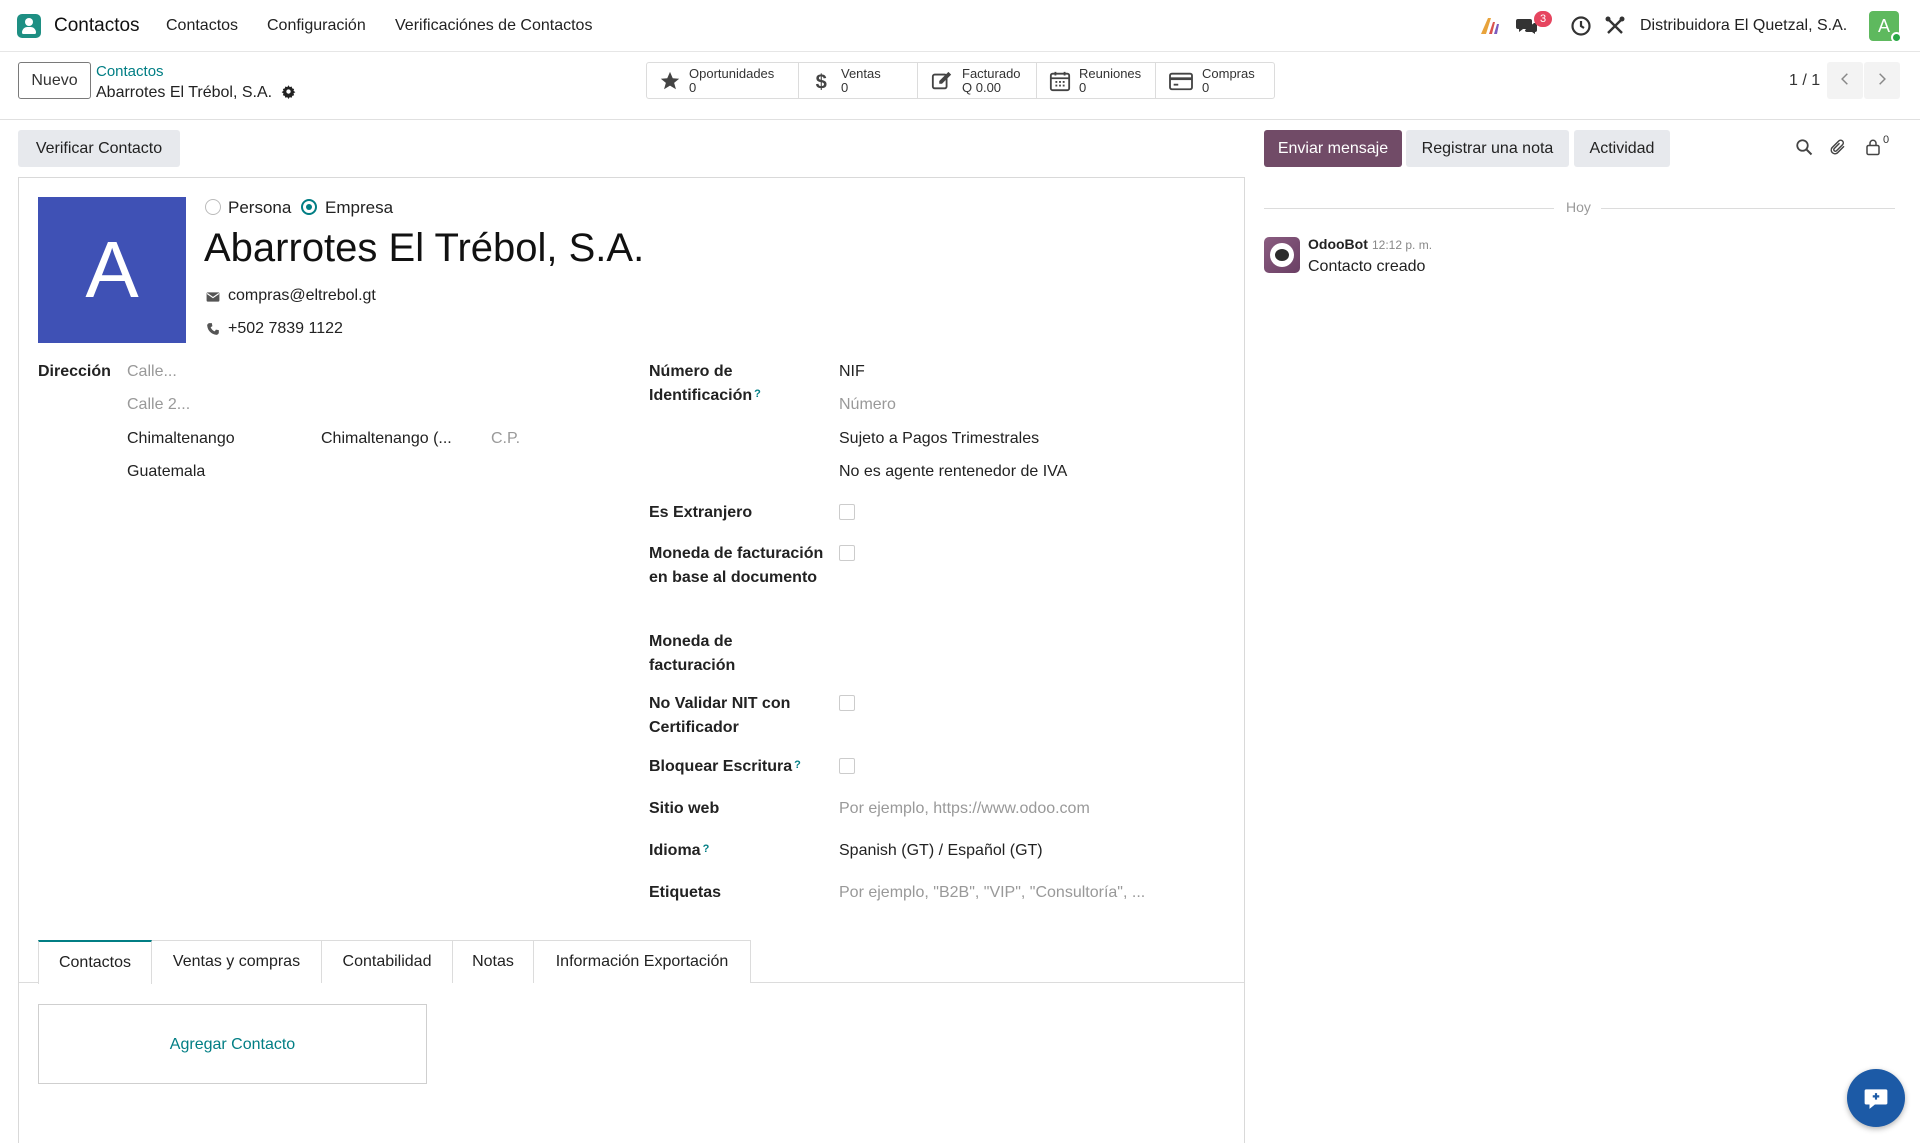 The height and width of the screenshot is (1143, 1920). I want to click on smart-button-compras: Compras 0, so click(1215, 80).